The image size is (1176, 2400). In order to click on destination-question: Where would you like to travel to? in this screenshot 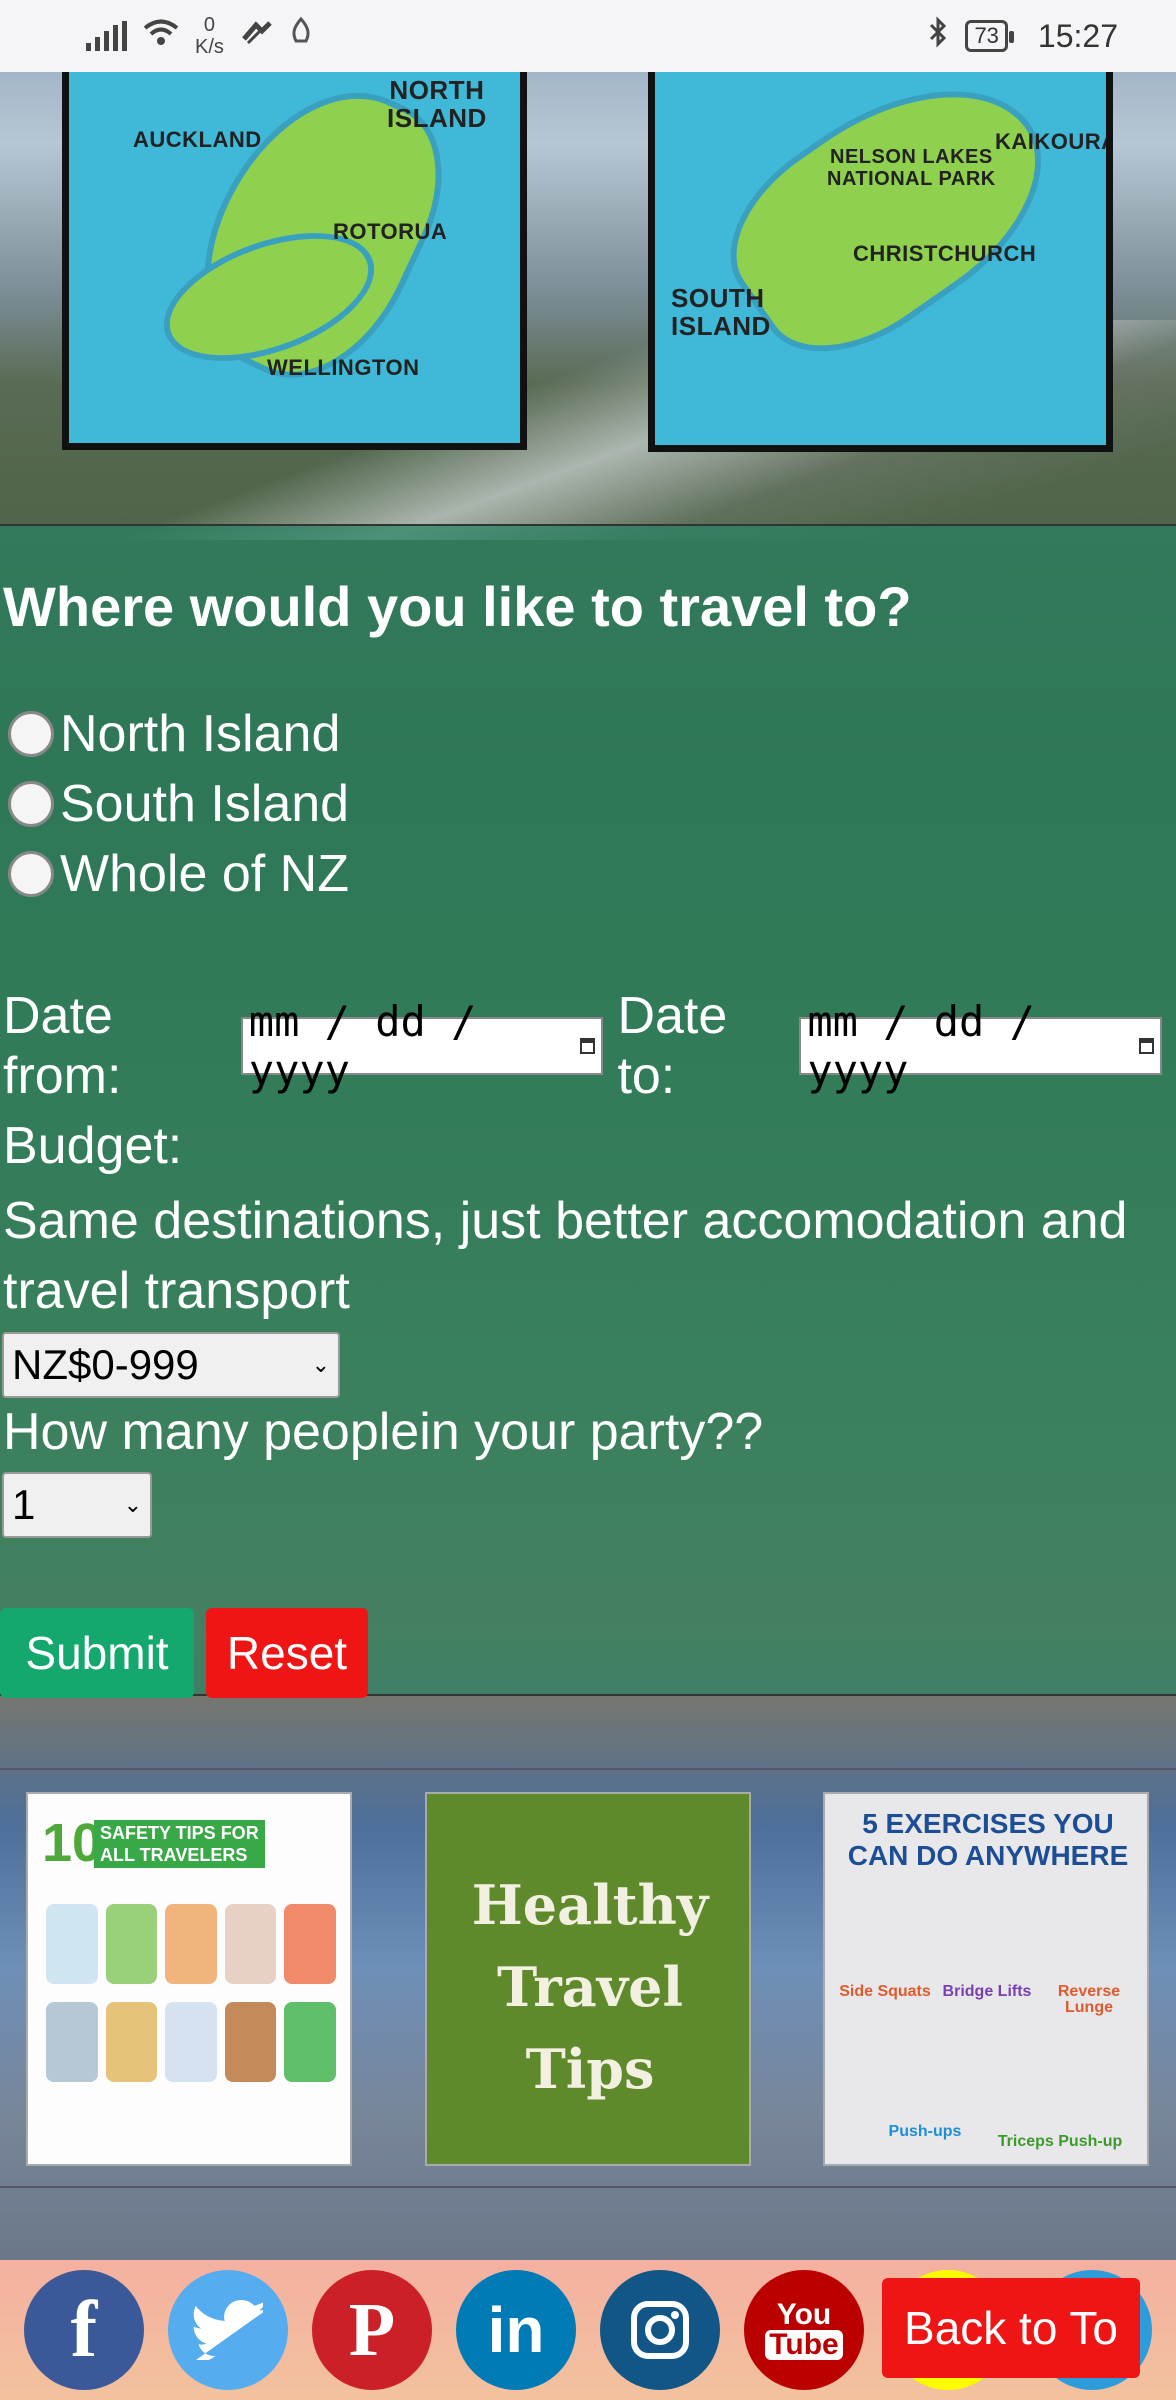, I will do `click(457, 606)`.